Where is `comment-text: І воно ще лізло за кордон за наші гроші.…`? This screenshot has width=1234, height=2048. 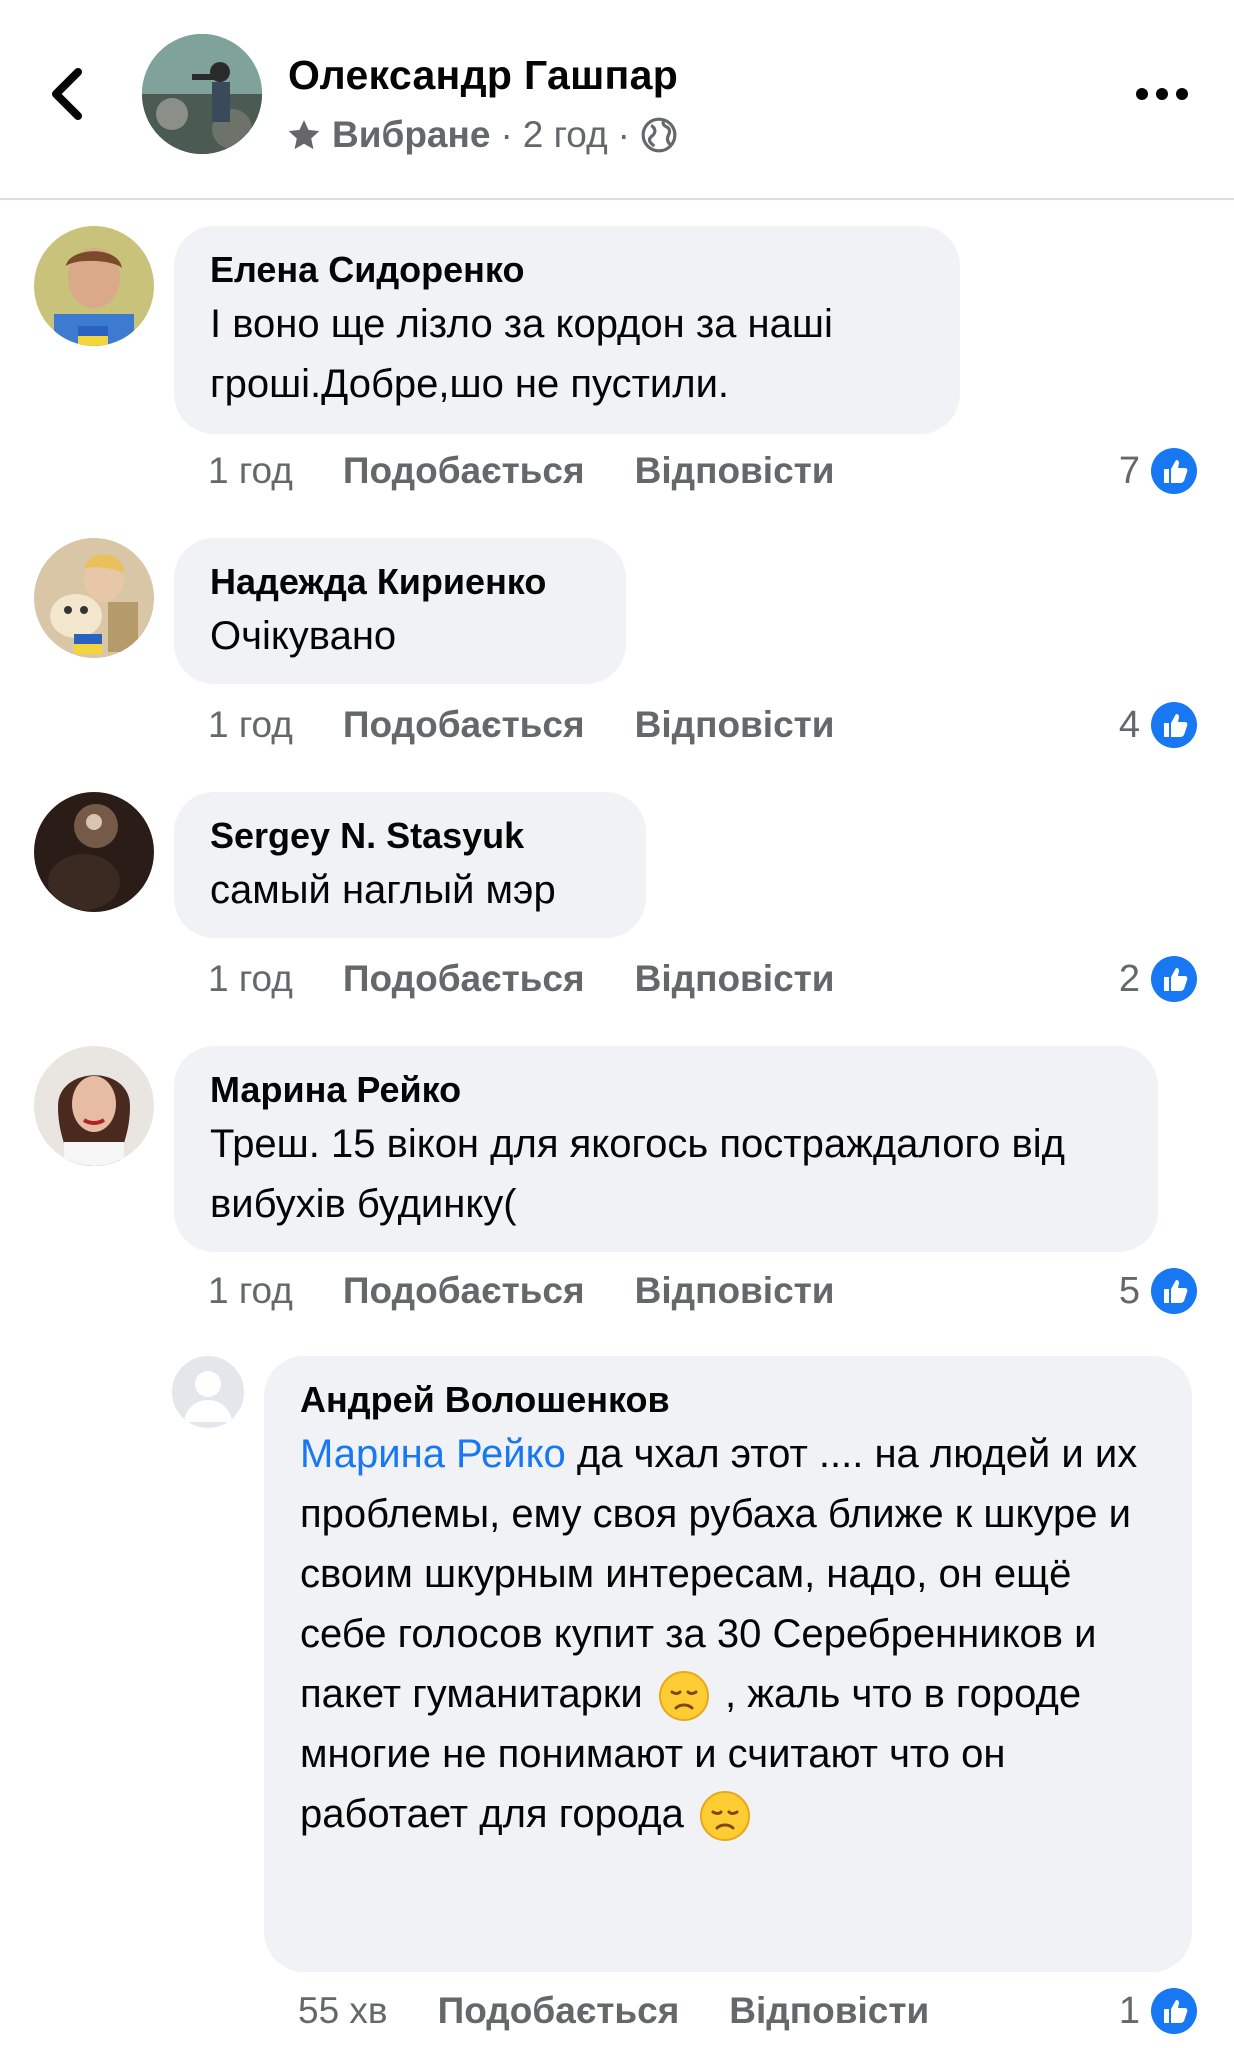
comment-text: І воно ще лізло за кордон за наші гроші.… is located at coordinates (521, 354).